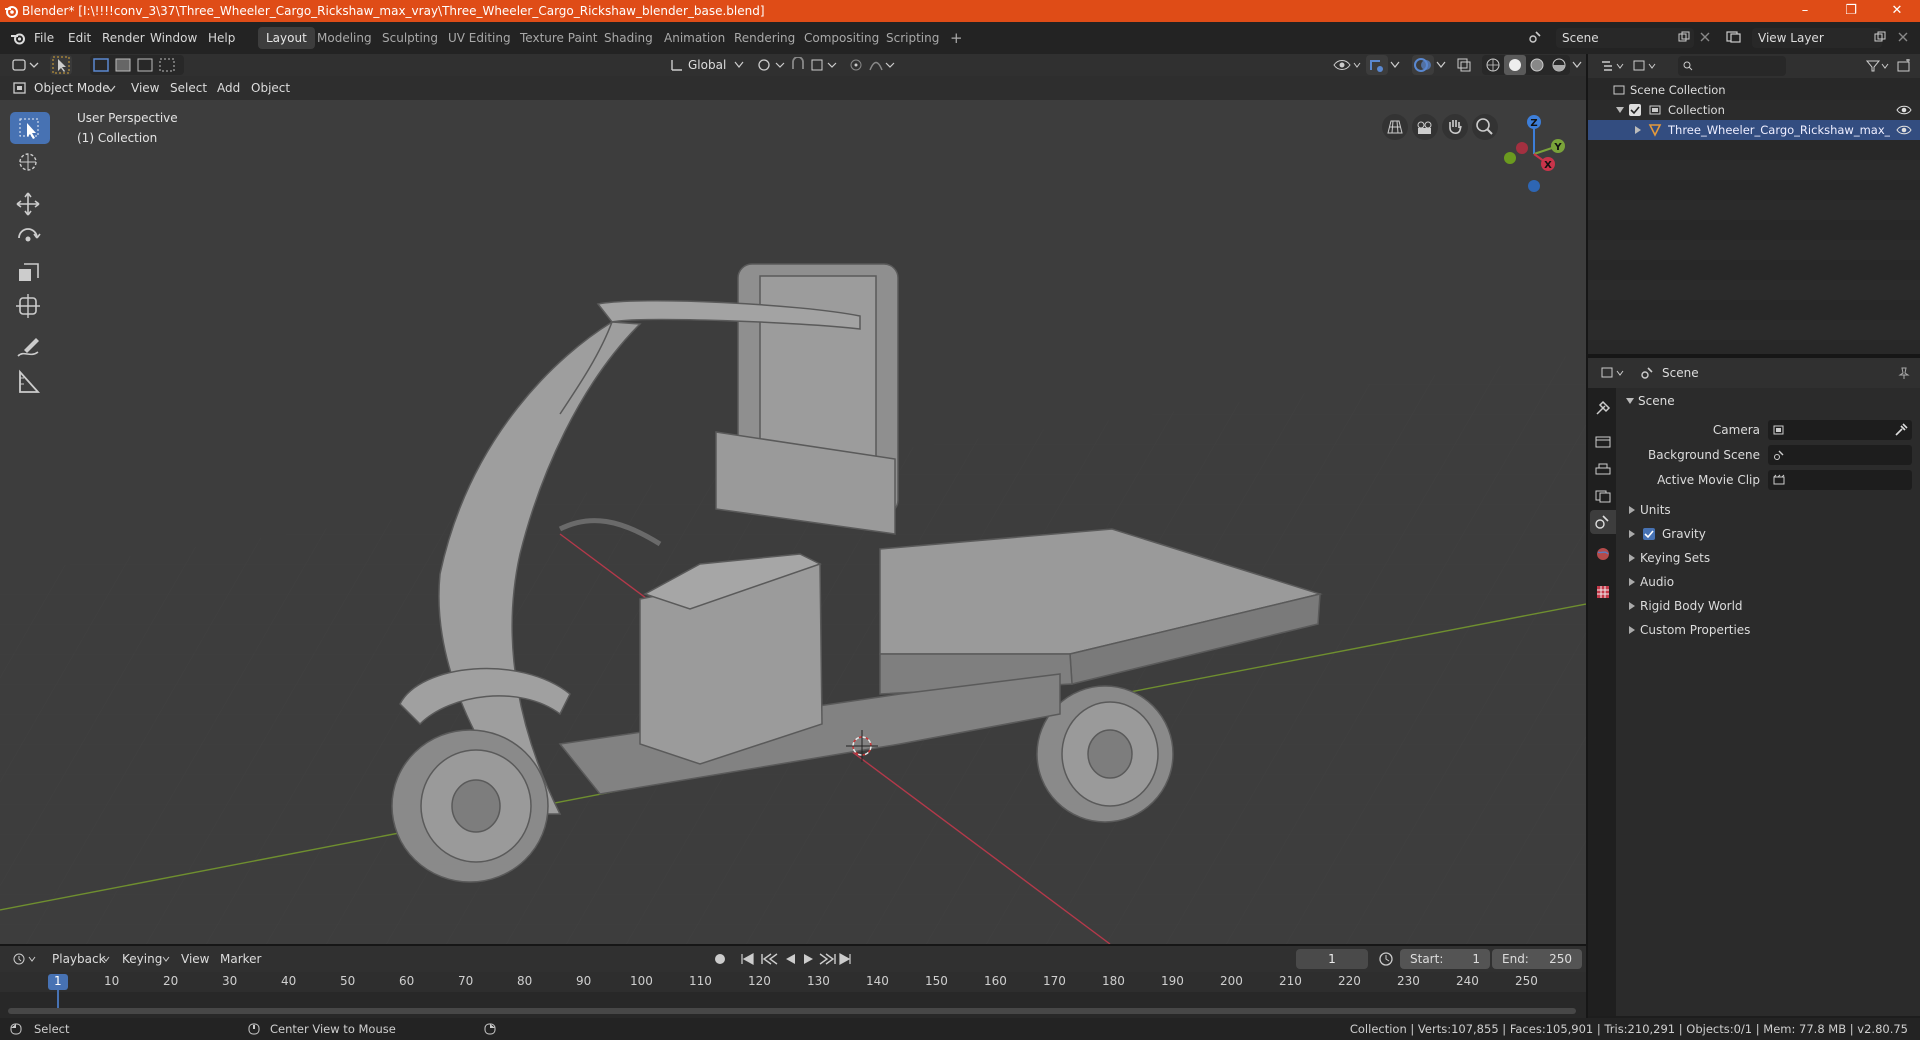  I want to click on tab-compositing: Compositing, so click(841, 38).